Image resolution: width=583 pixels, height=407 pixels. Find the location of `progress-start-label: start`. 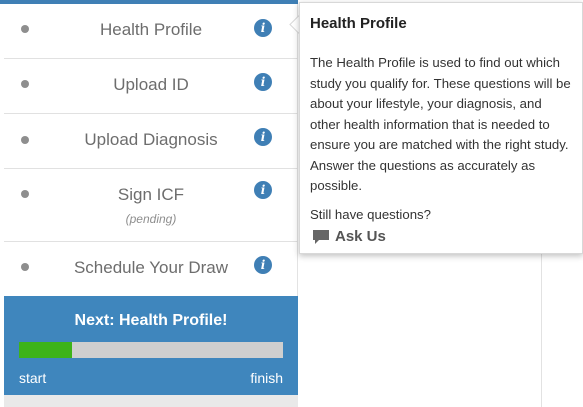

progress-start-label: start is located at coordinates (33, 378).